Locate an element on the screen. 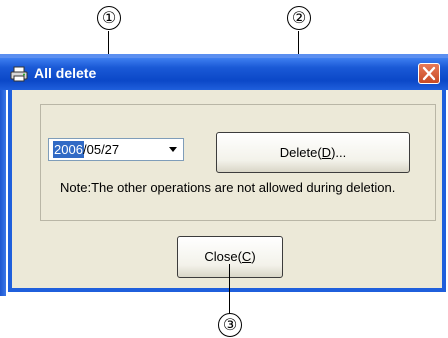 This screenshot has height=338, width=448. close-window-button is located at coordinates (429, 73).